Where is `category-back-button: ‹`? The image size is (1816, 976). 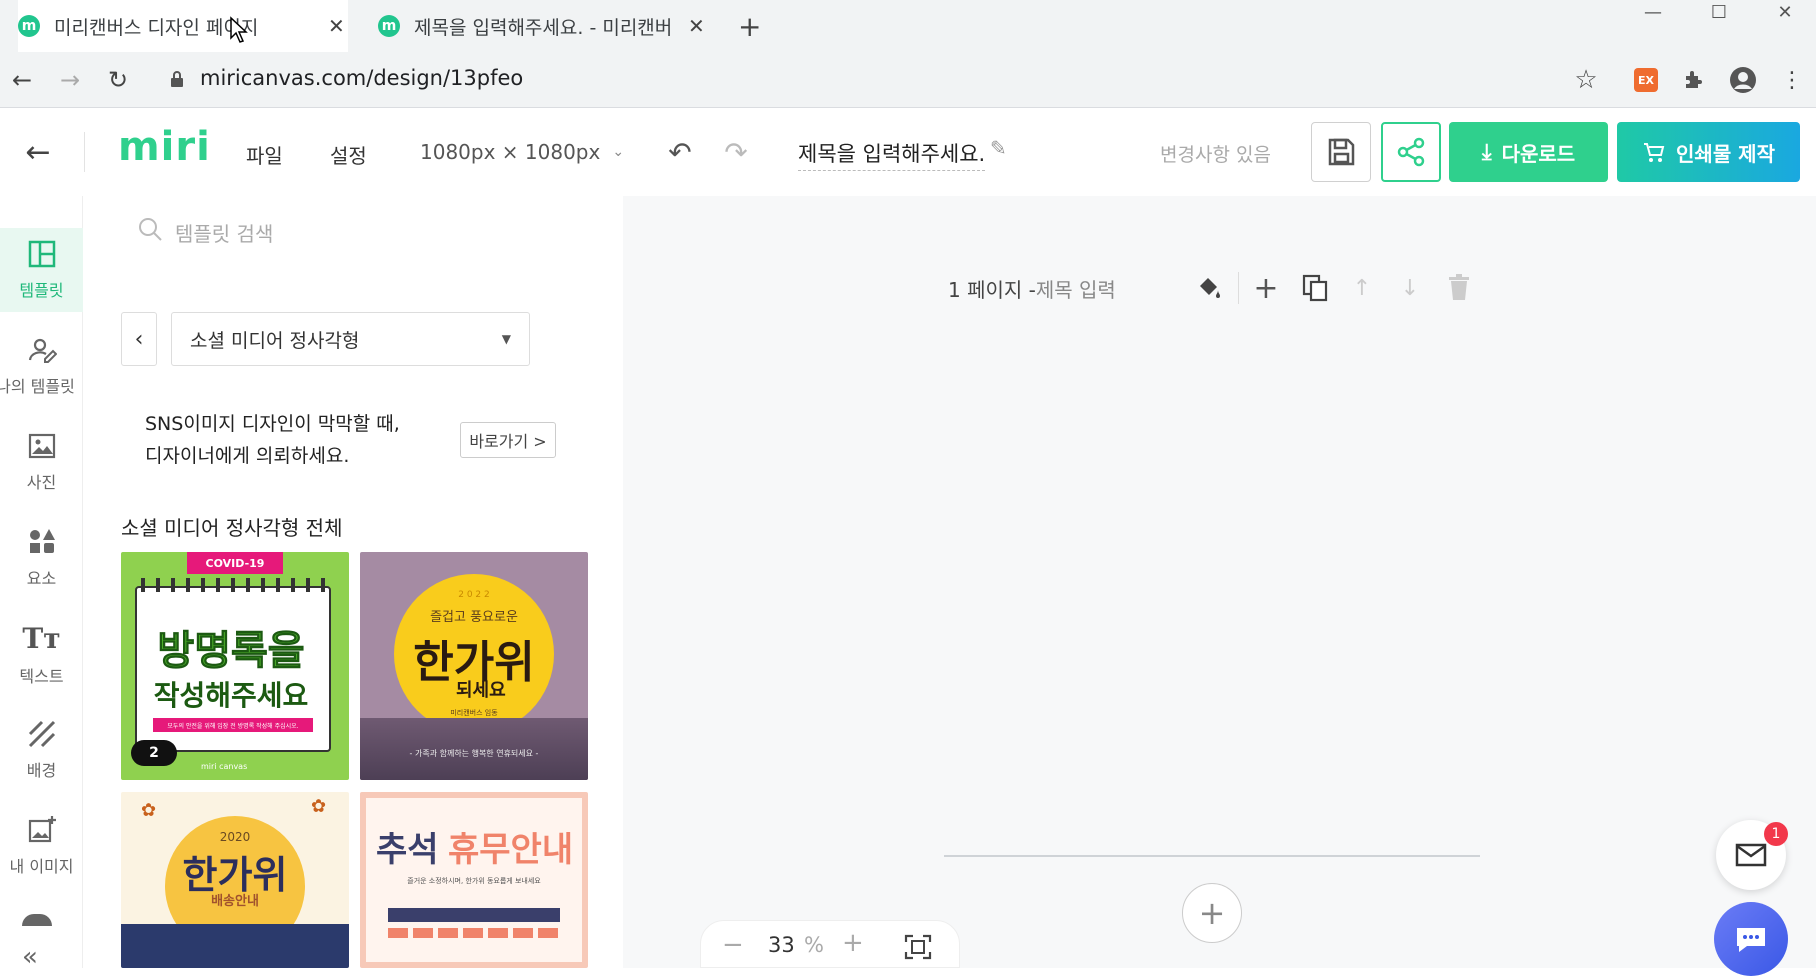
category-back-button: ‹ is located at coordinates (139, 339).